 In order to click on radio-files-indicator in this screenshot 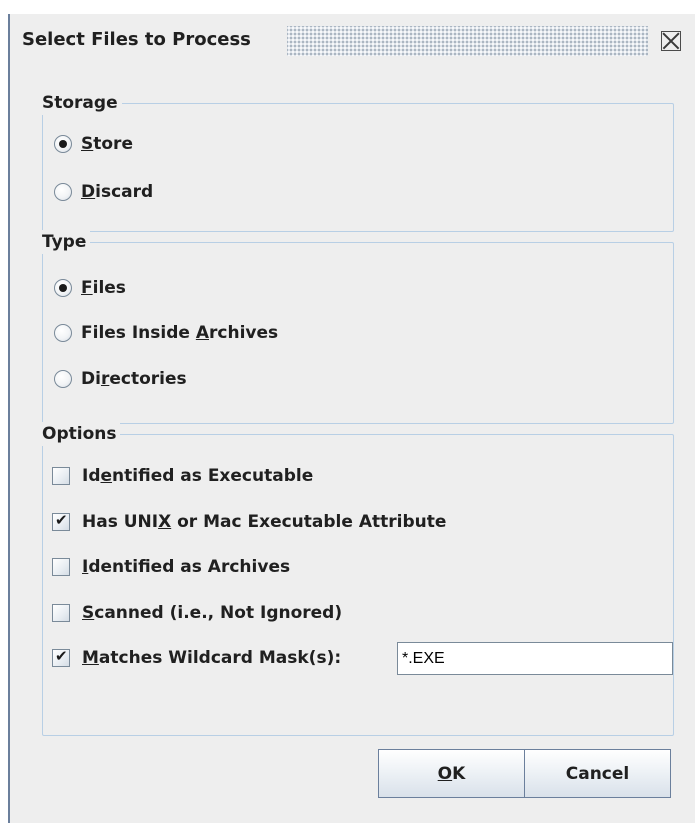, I will do `click(63, 288)`.